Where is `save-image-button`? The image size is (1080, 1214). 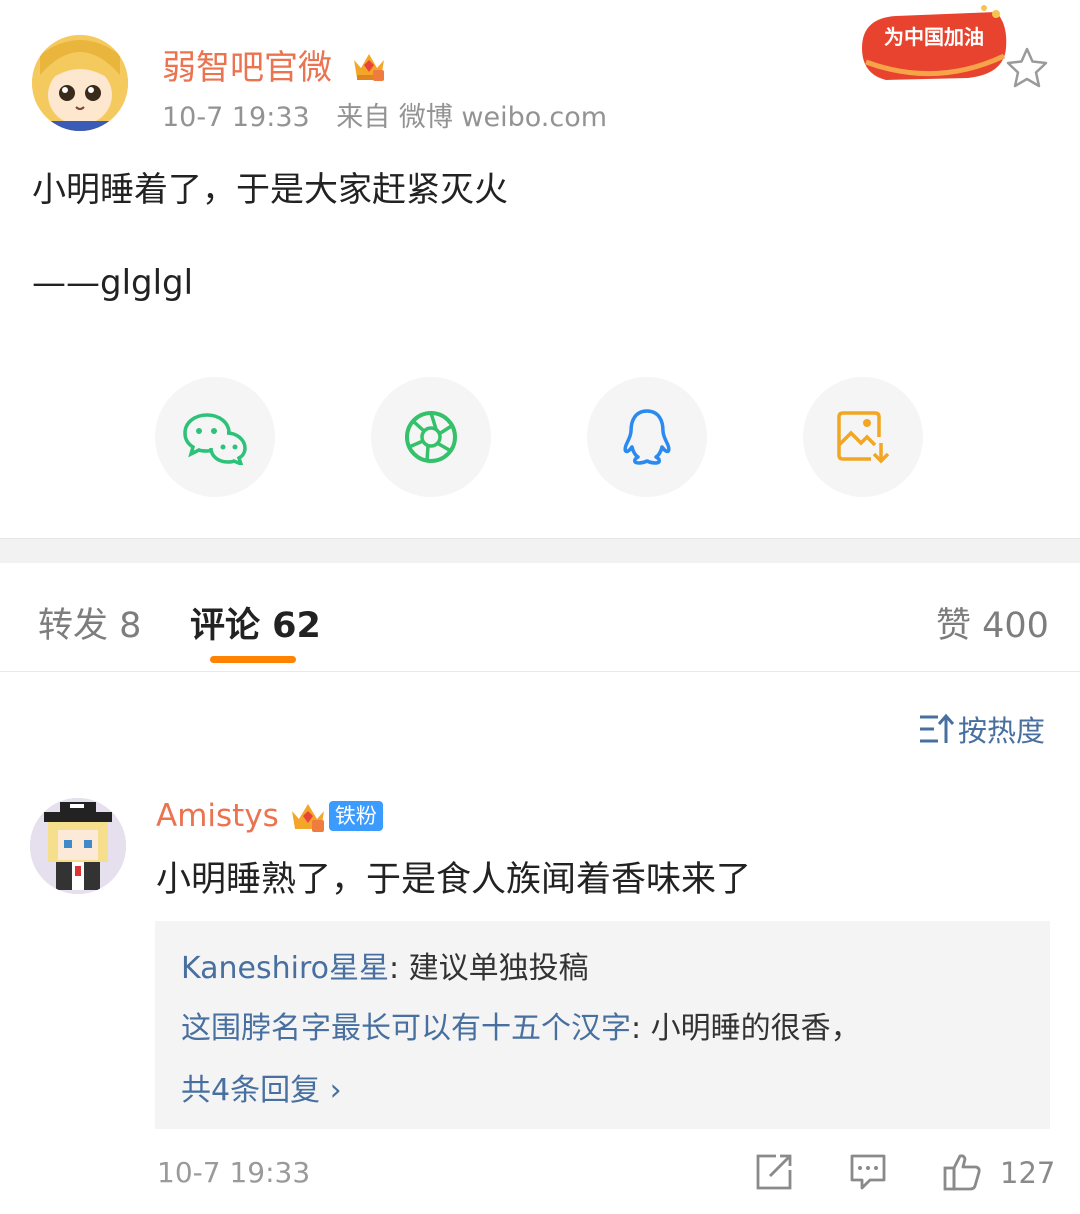
save-image-button is located at coordinates (863, 437).